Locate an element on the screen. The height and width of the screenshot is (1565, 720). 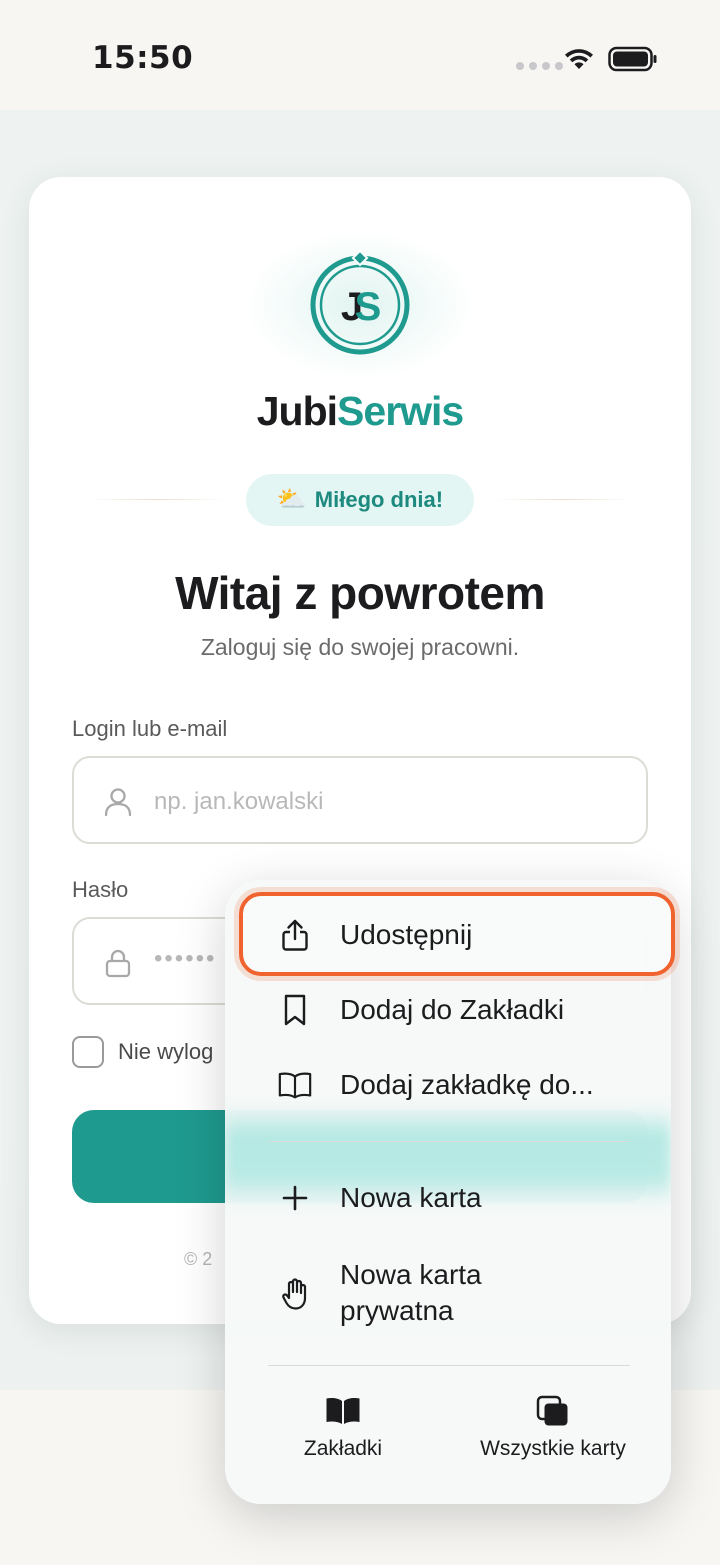
sun-behind-cloud-icon: ⛅ is located at coordinates (291, 499).